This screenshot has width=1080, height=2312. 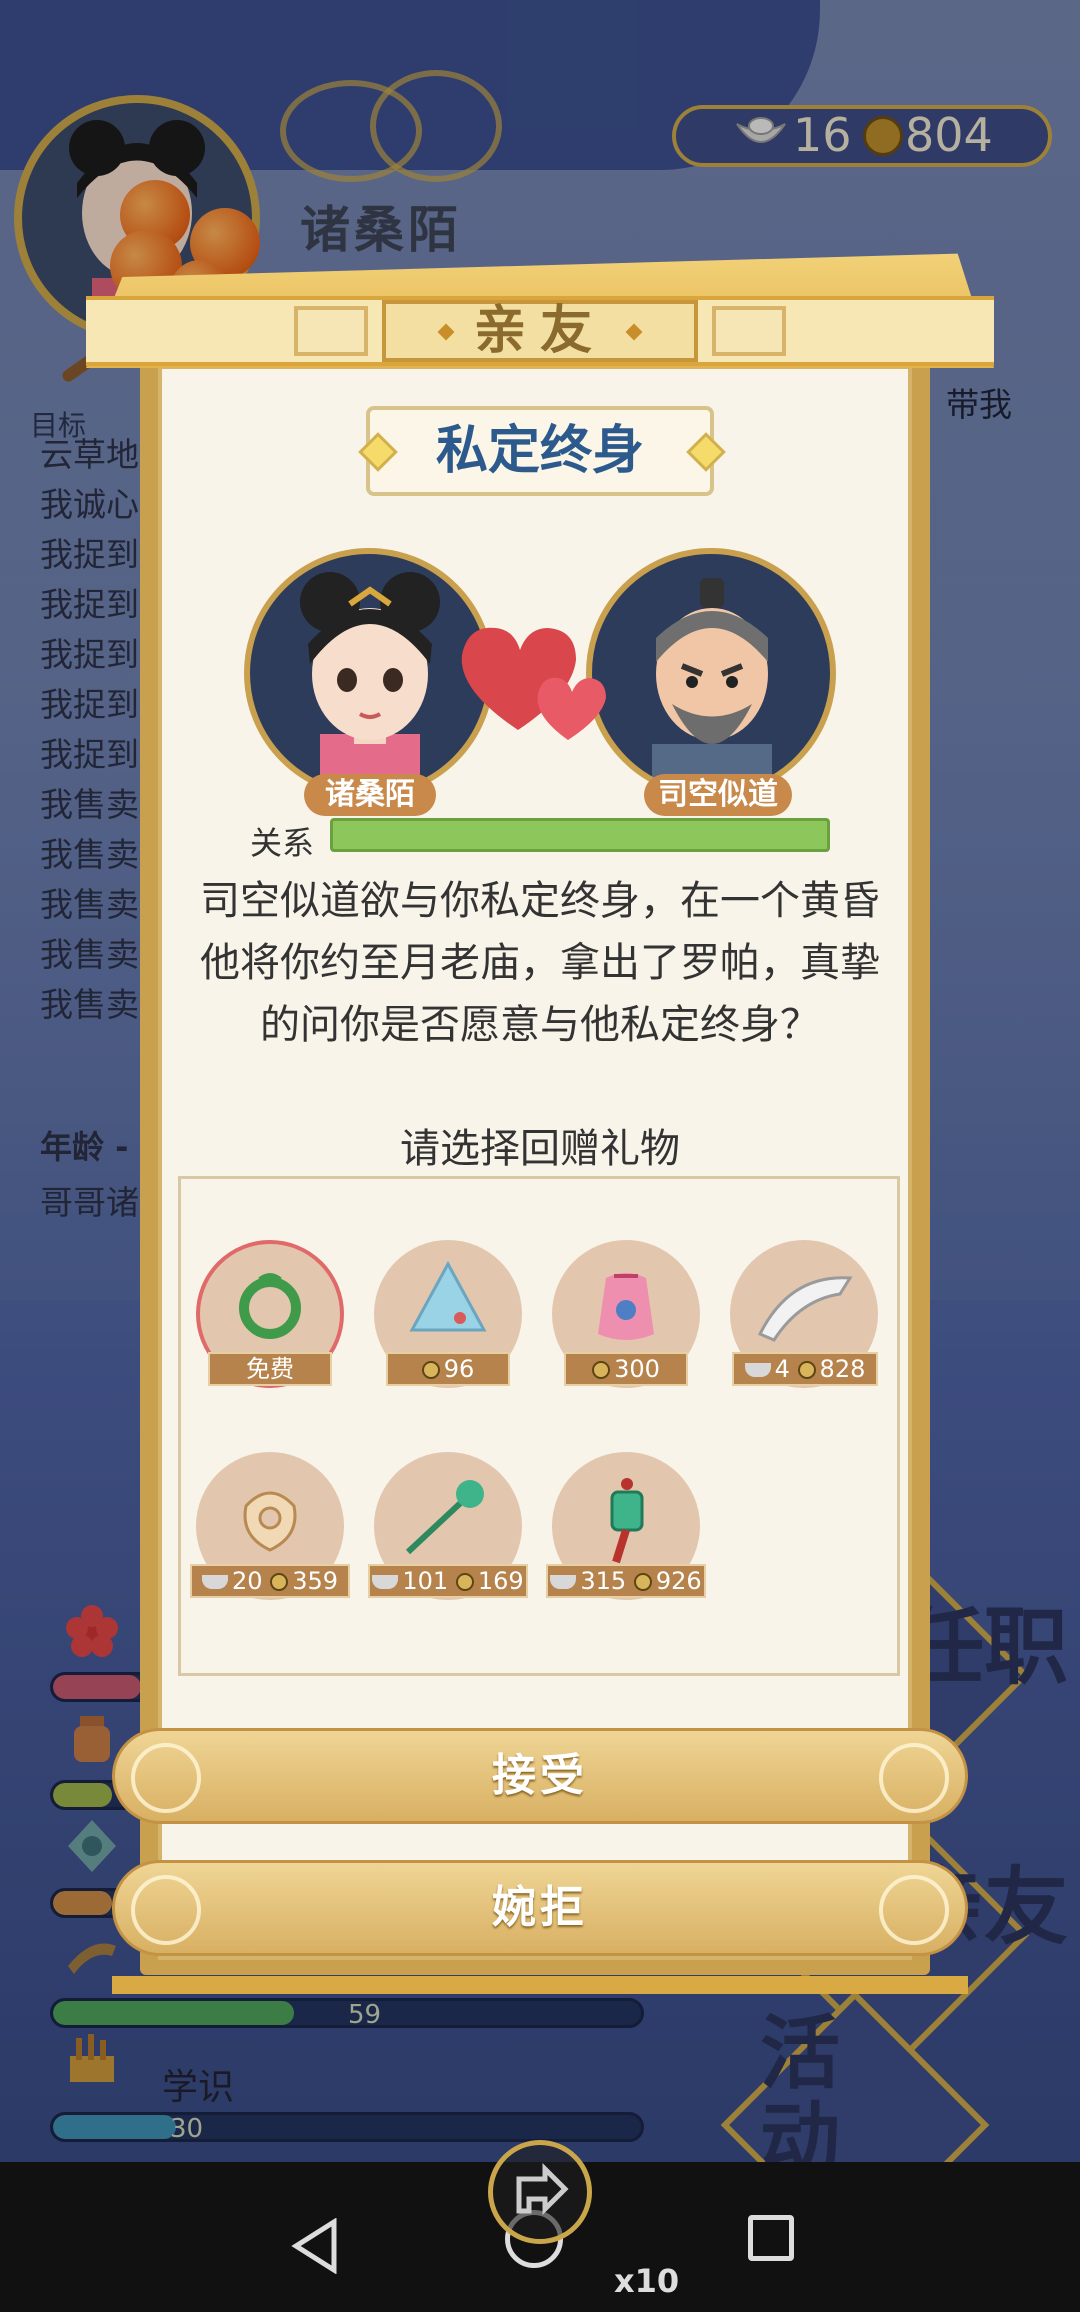 I want to click on back-icon, so click(x=315, y=2246).